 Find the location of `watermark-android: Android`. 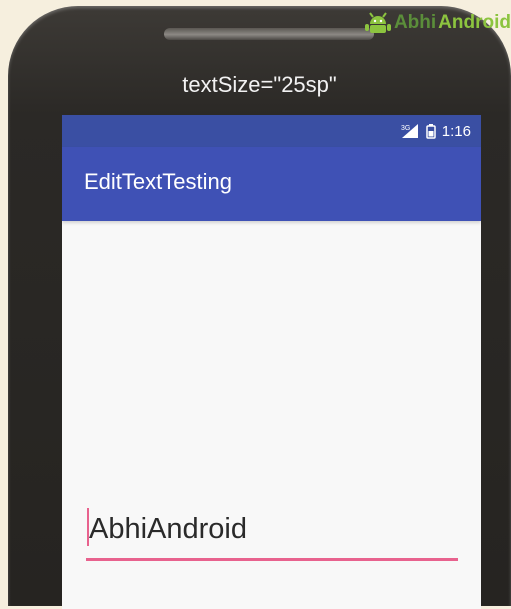

watermark-android: Android is located at coordinates (474, 22).